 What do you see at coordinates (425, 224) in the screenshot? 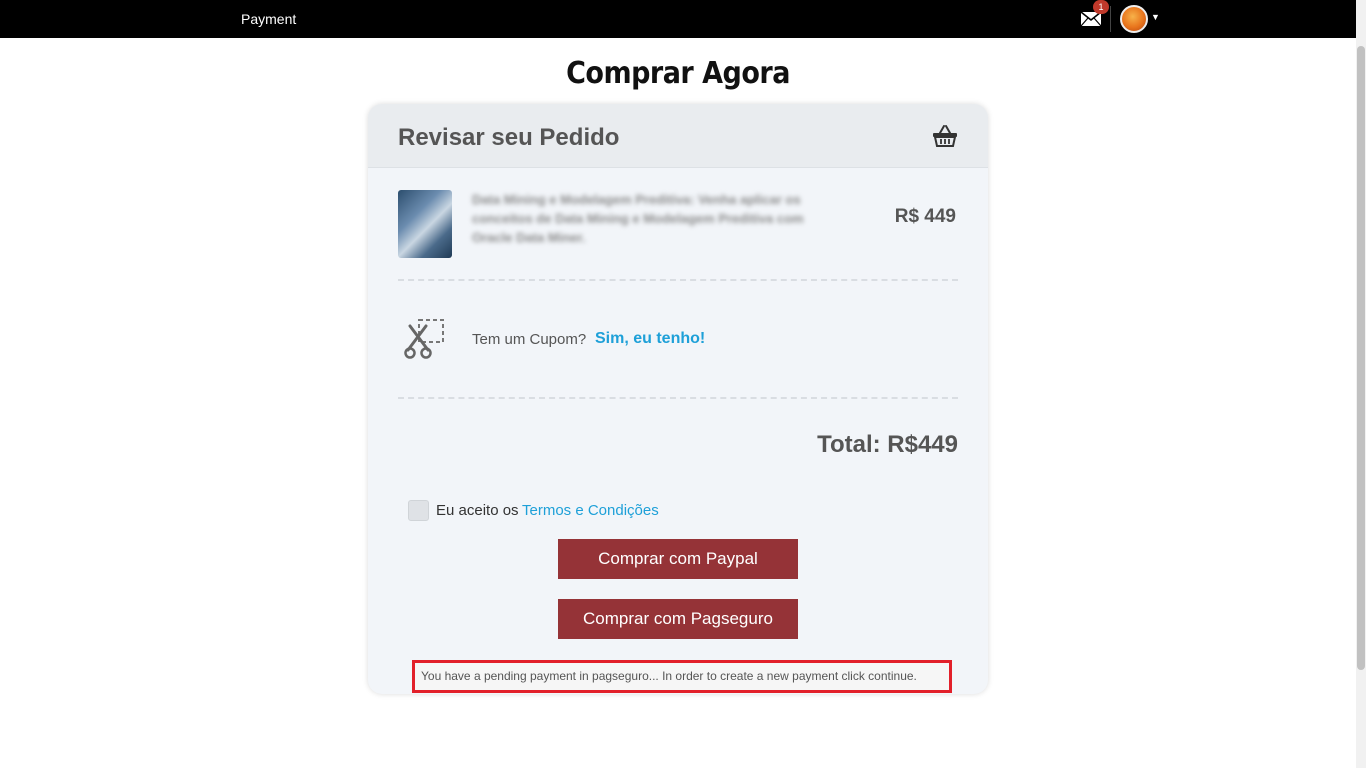
I see `product-thumbnail` at bounding box center [425, 224].